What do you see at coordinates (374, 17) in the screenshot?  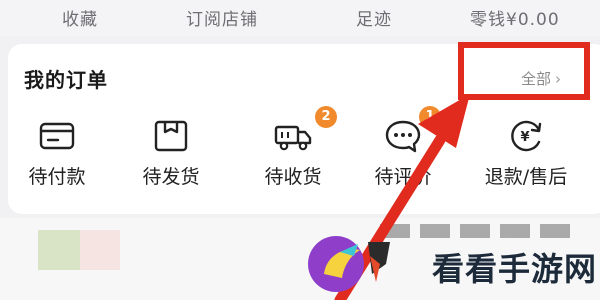 I see `footprints-link: 足迹` at bounding box center [374, 17].